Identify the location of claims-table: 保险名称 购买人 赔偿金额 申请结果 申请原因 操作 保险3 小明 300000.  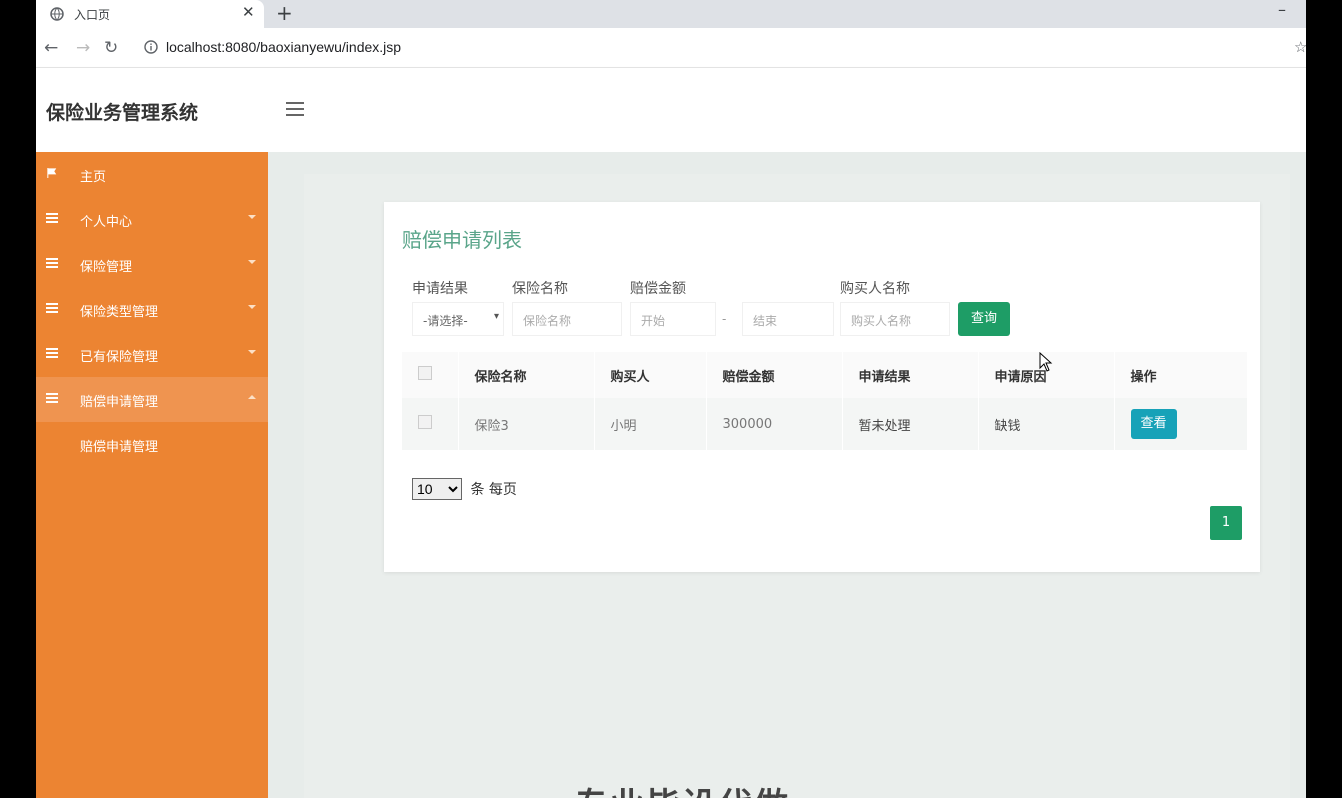
(825, 401).